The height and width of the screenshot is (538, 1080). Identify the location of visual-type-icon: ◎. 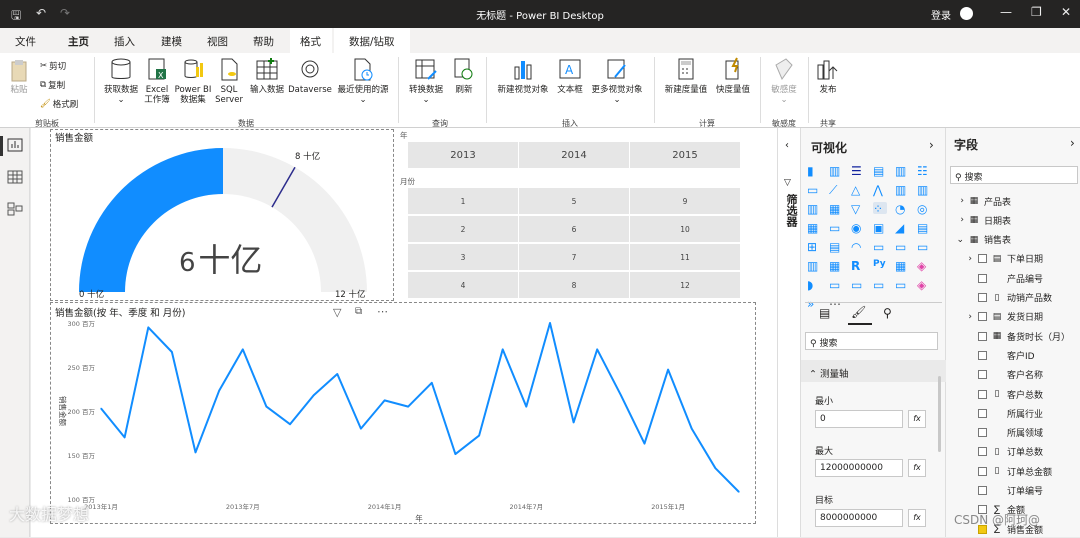
(924, 209).